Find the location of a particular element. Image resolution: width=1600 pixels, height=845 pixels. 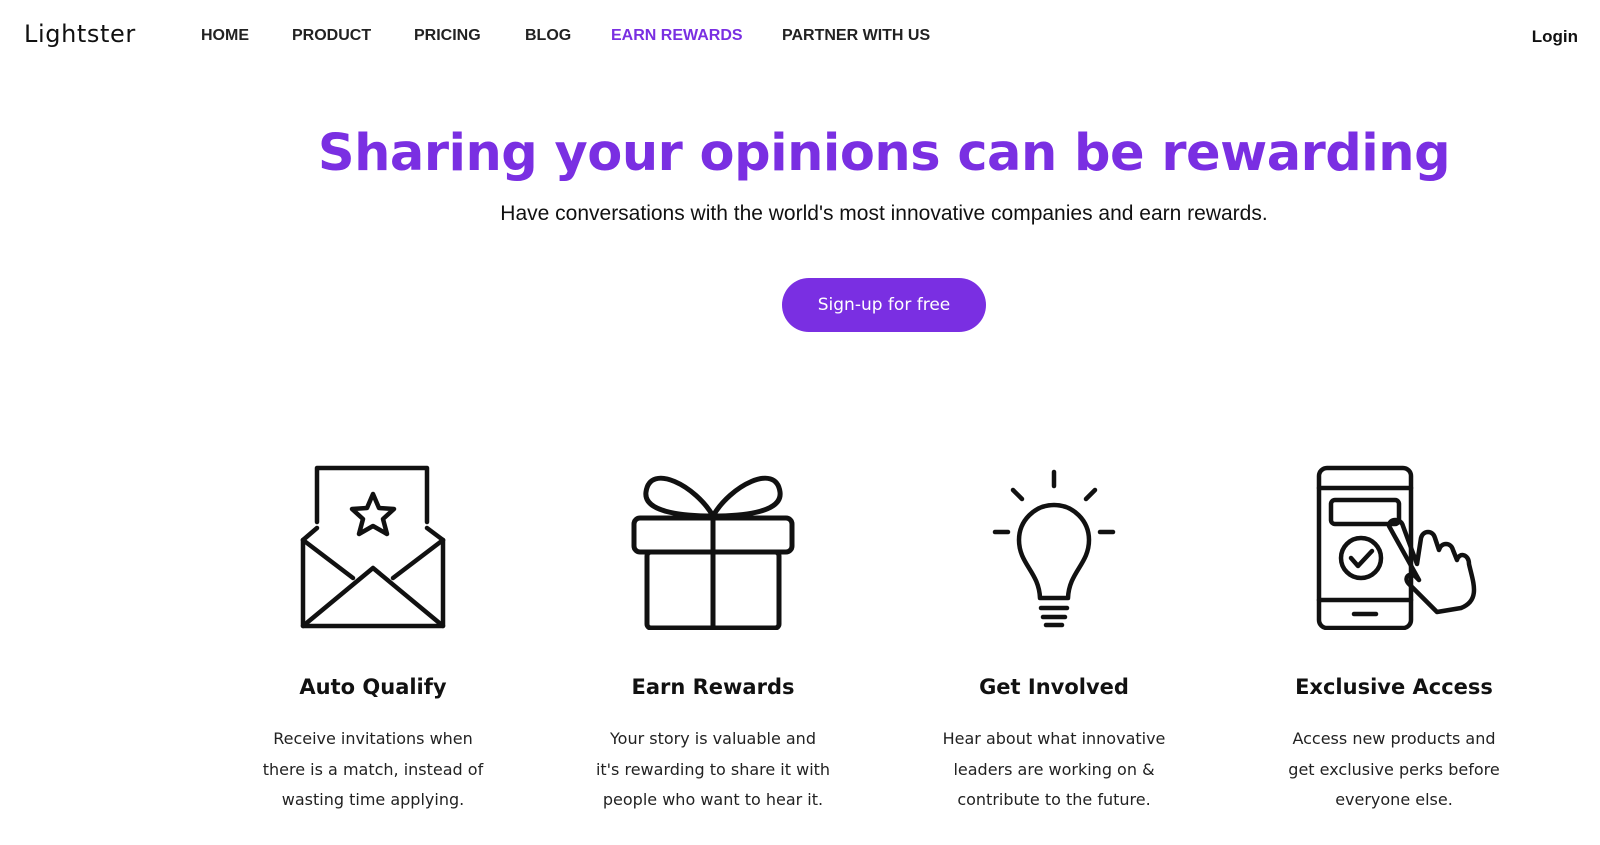

feature-title: Exclusive Access is located at coordinates (1394, 687).